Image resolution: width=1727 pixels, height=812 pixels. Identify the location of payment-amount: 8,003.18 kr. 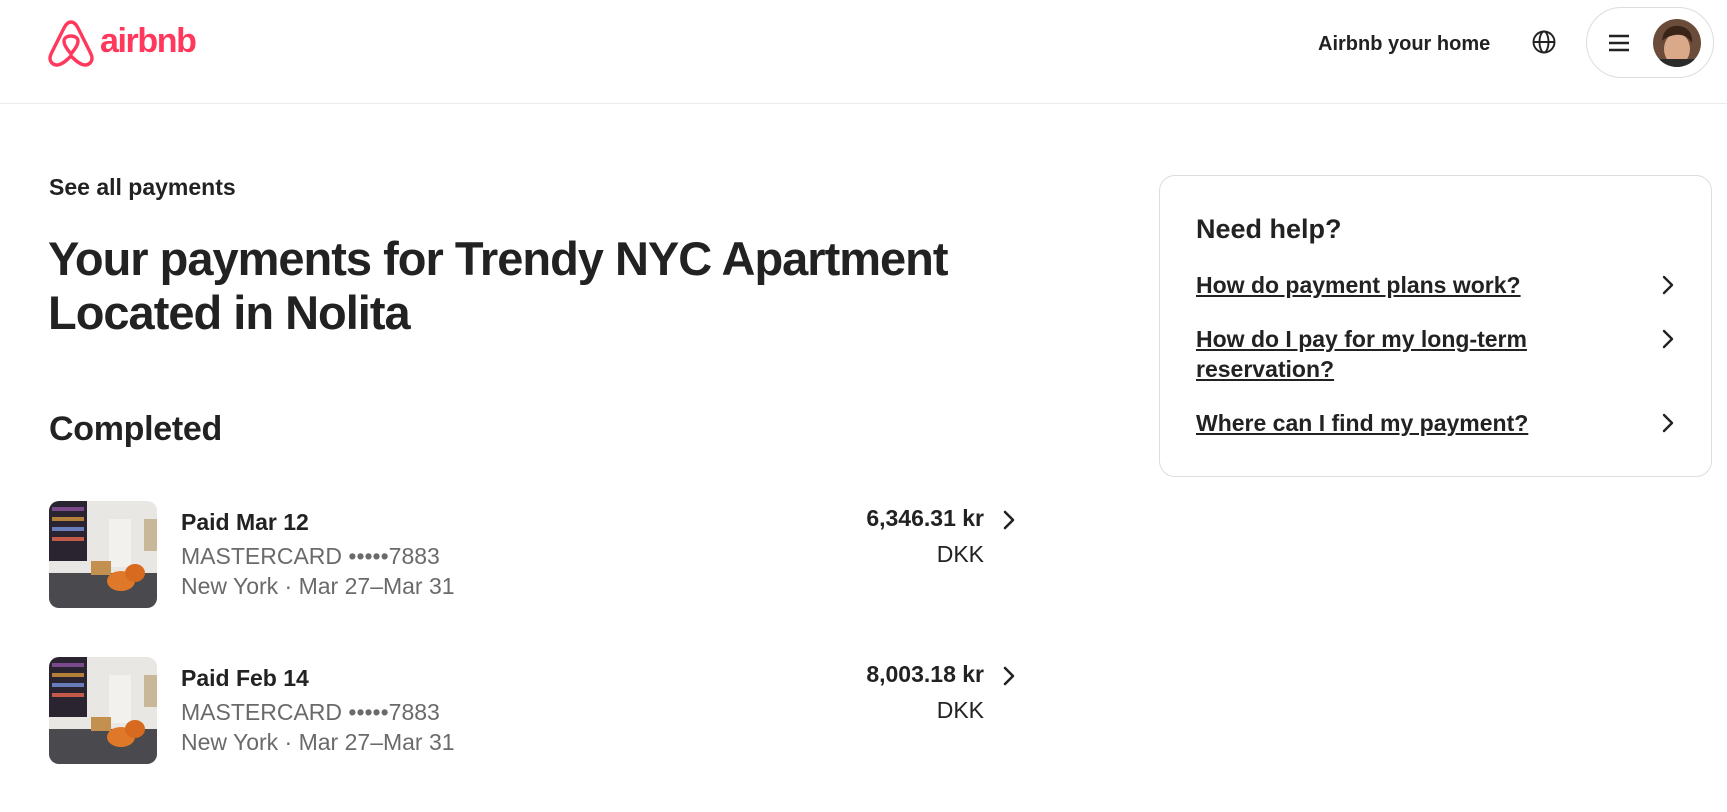
(925, 674).